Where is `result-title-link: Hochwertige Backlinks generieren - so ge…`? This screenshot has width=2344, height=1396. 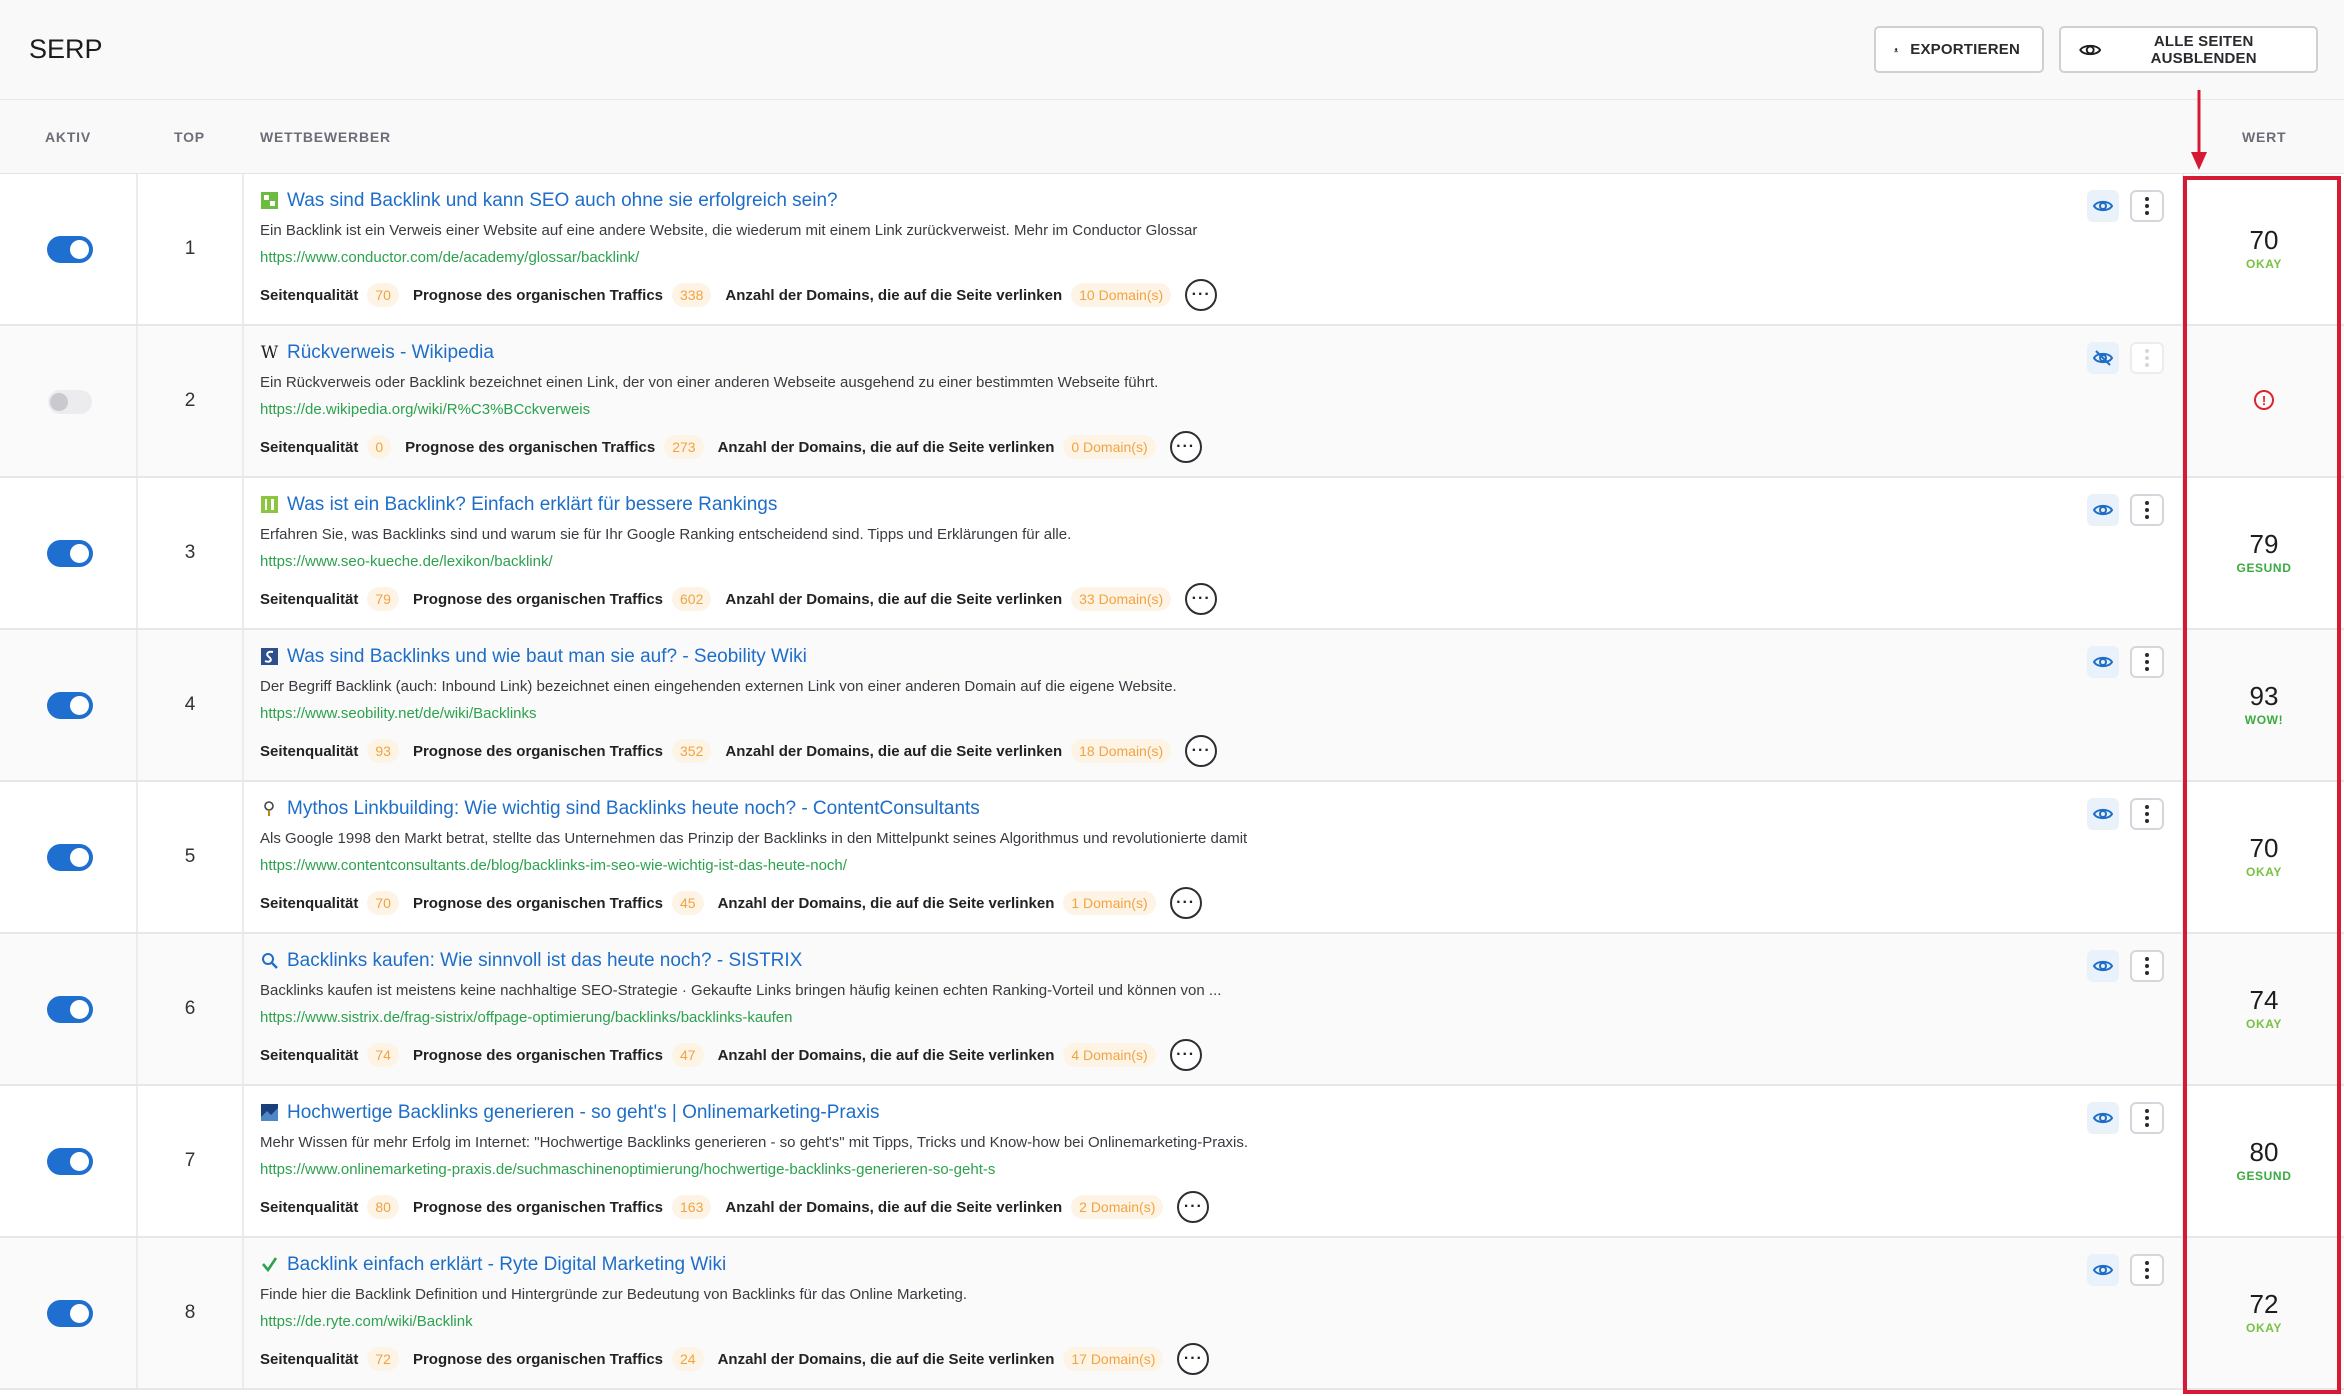
result-title-link: Hochwertige Backlinks generieren - so ge… is located at coordinates (583, 1113).